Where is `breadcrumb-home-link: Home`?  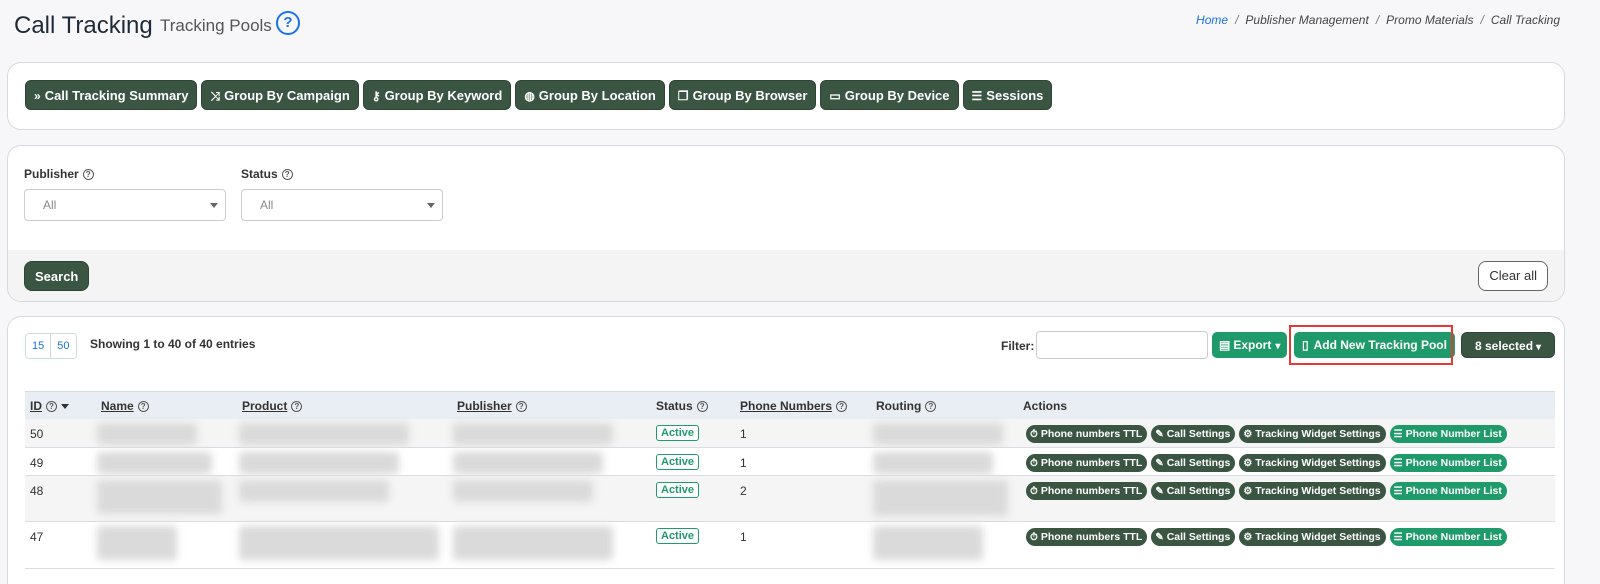 breadcrumb-home-link: Home is located at coordinates (1212, 20).